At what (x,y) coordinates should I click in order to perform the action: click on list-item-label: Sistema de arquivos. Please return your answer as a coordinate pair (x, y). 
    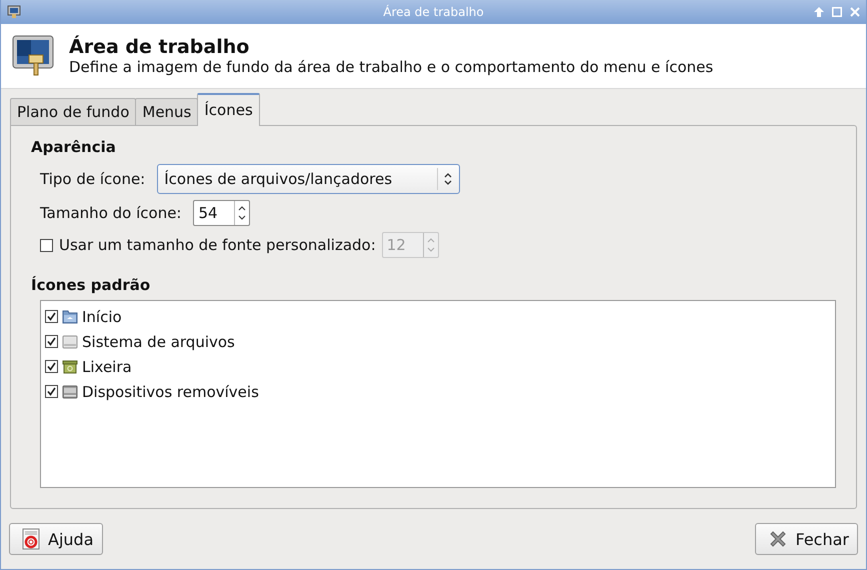
    Looking at the image, I should click on (158, 341).